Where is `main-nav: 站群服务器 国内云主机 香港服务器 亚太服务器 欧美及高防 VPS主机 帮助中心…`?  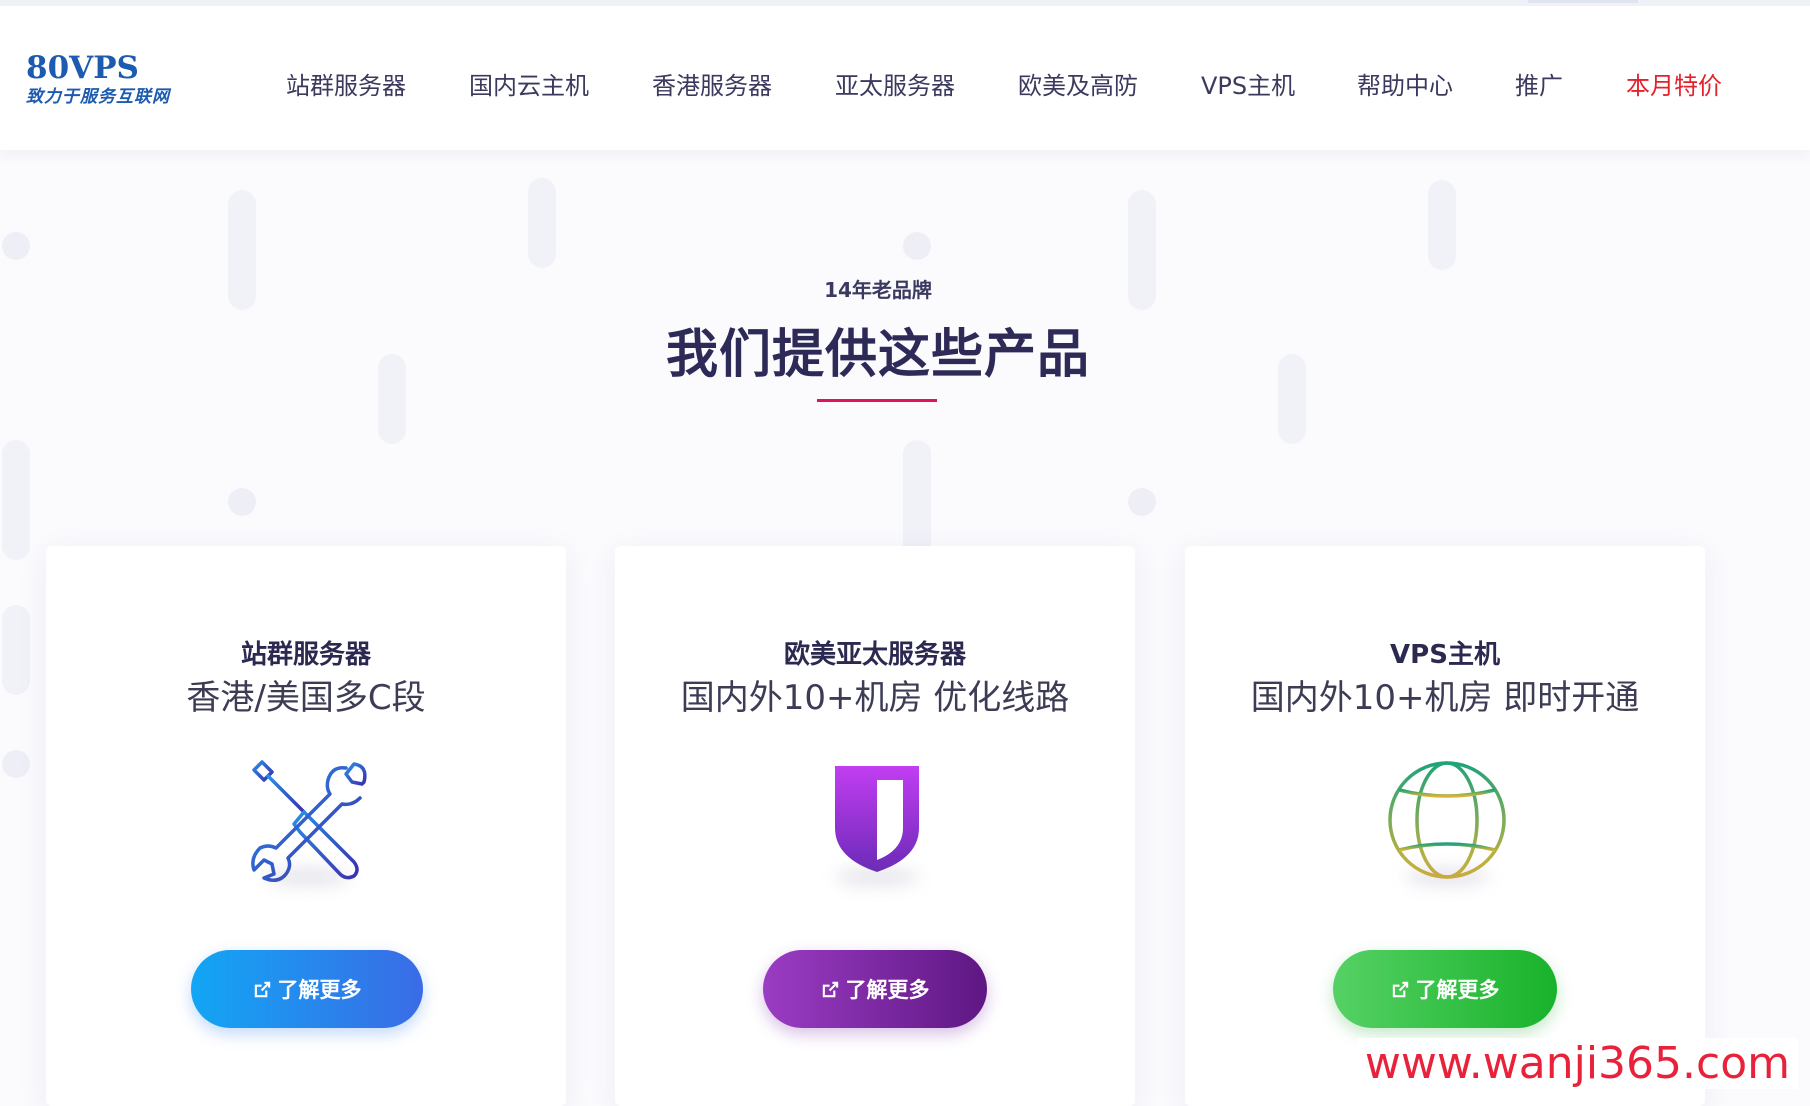 main-nav: 站群服务器 国内云主机 香港服务器 亚太服务器 欧美及高防 VPS主机 帮助中心… is located at coordinates (905, 78).